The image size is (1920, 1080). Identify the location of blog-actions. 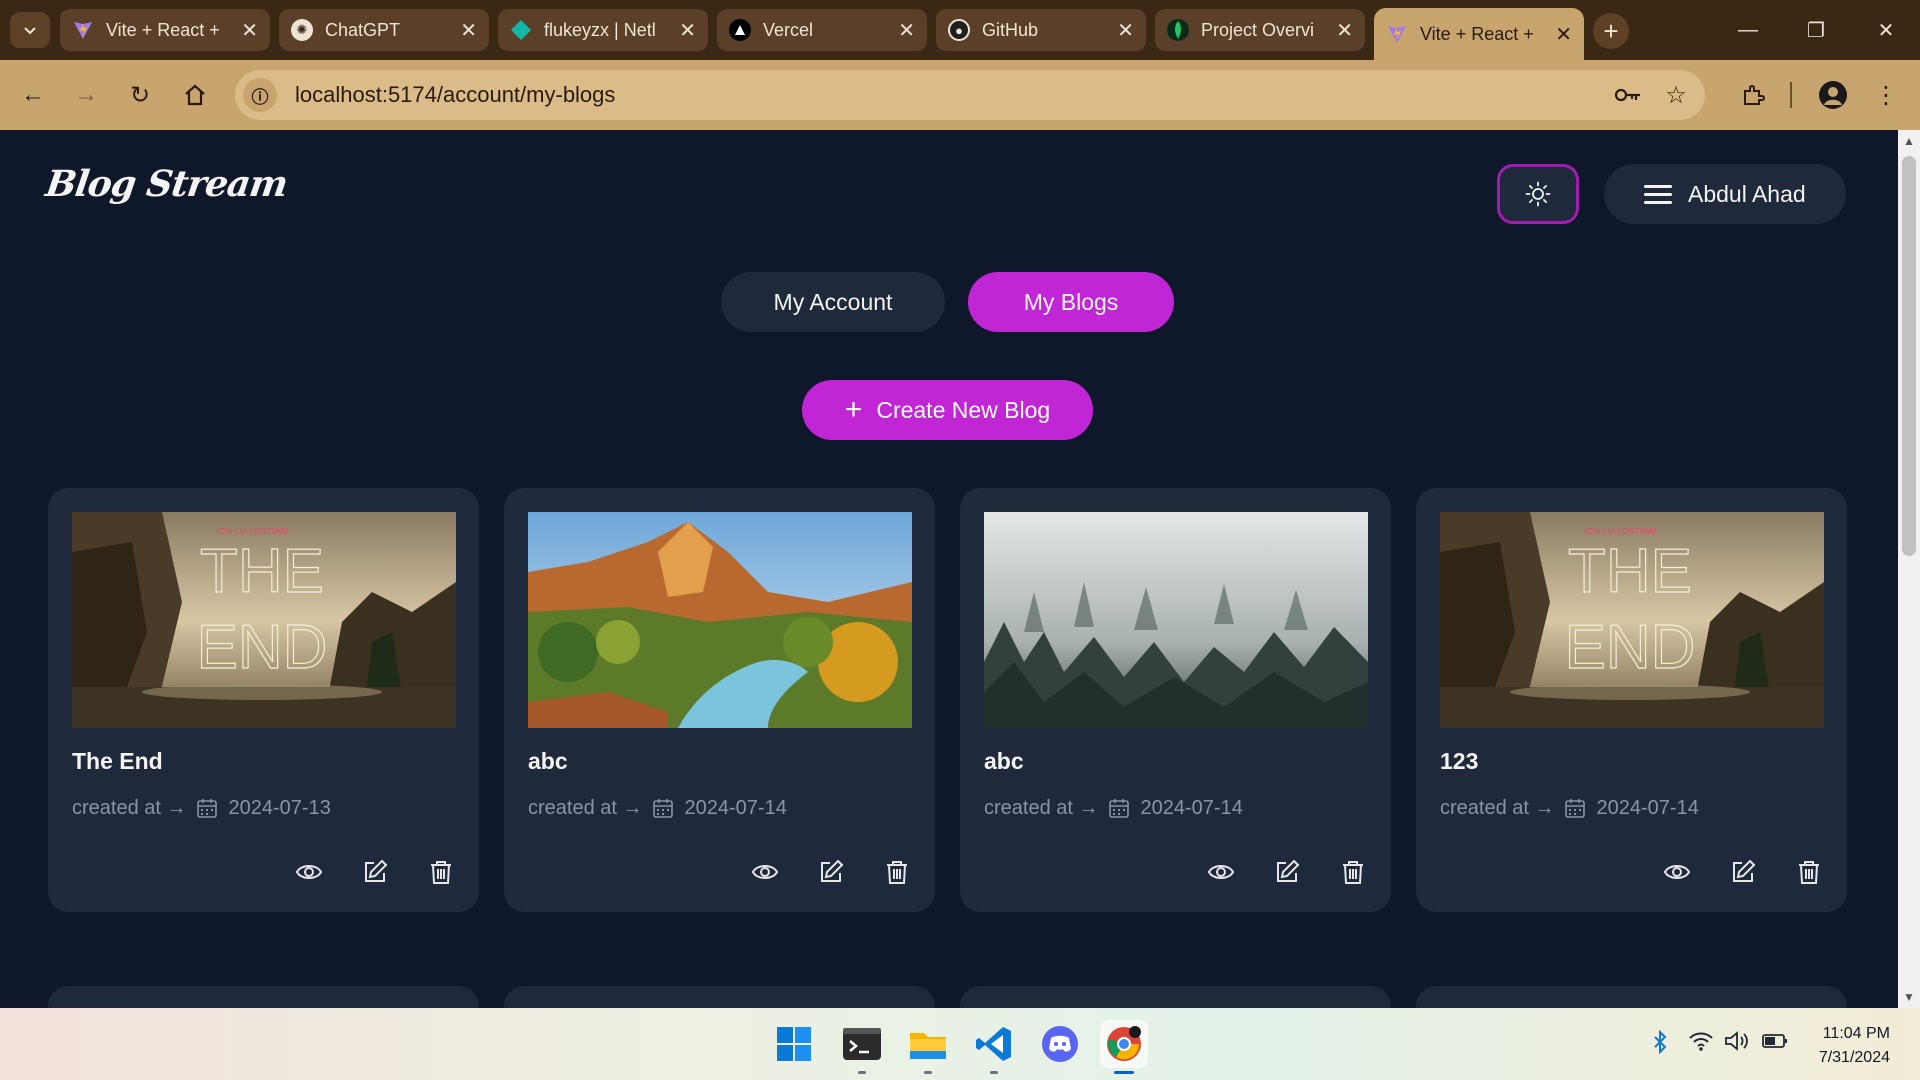
(831, 872).